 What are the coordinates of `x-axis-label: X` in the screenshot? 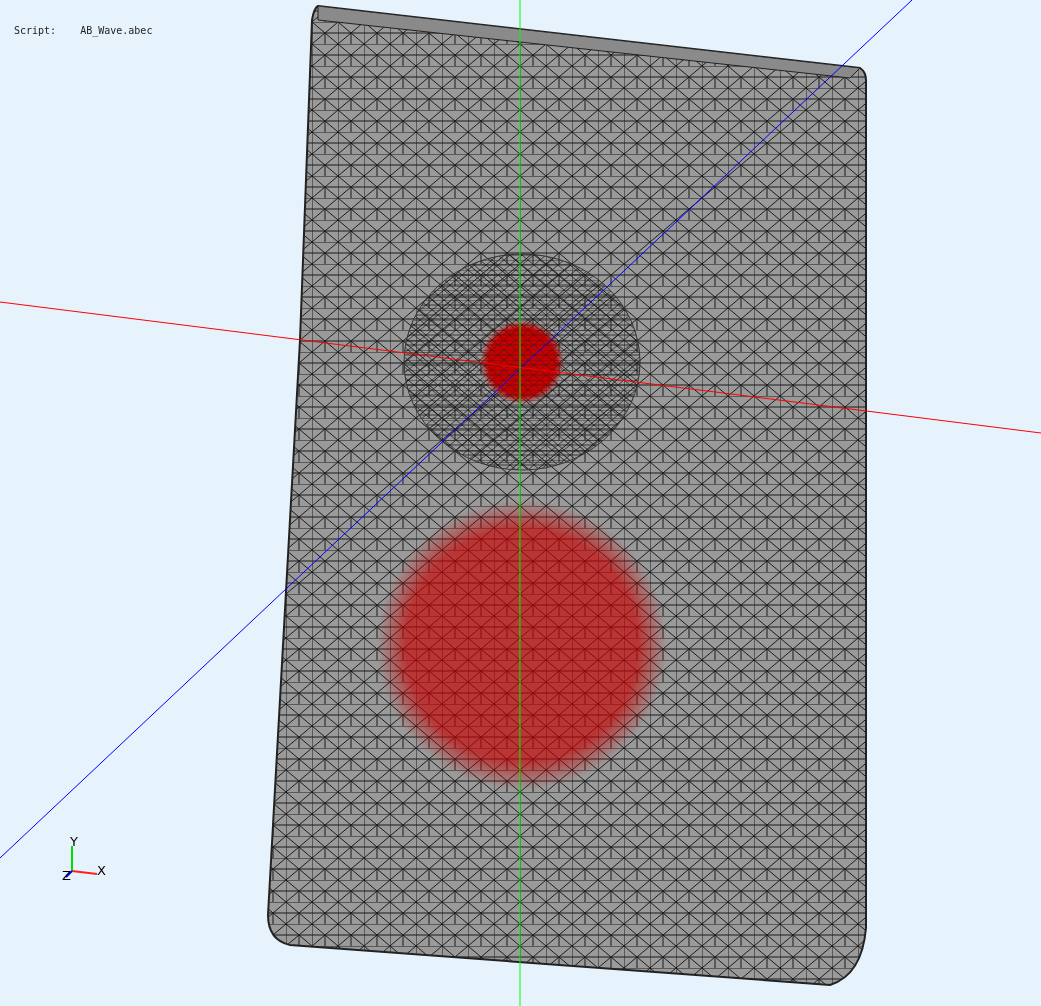 It's located at (101, 870).